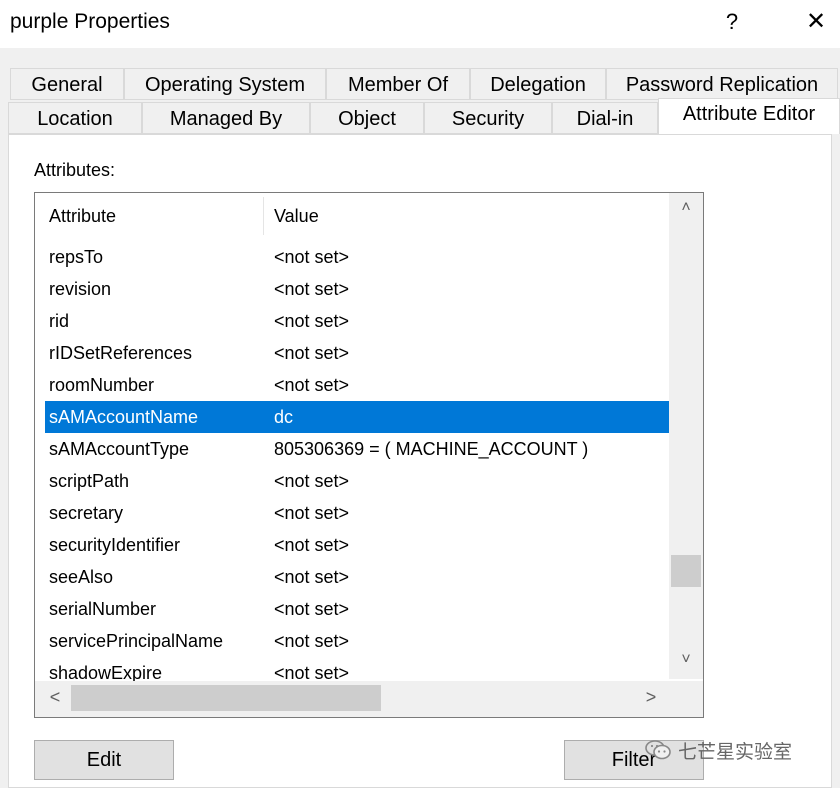 This screenshot has height=788, width=840. Describe the element at coordinates (102, 385) in the screenshot. I see `attribute-name: roomNumber` at that location.